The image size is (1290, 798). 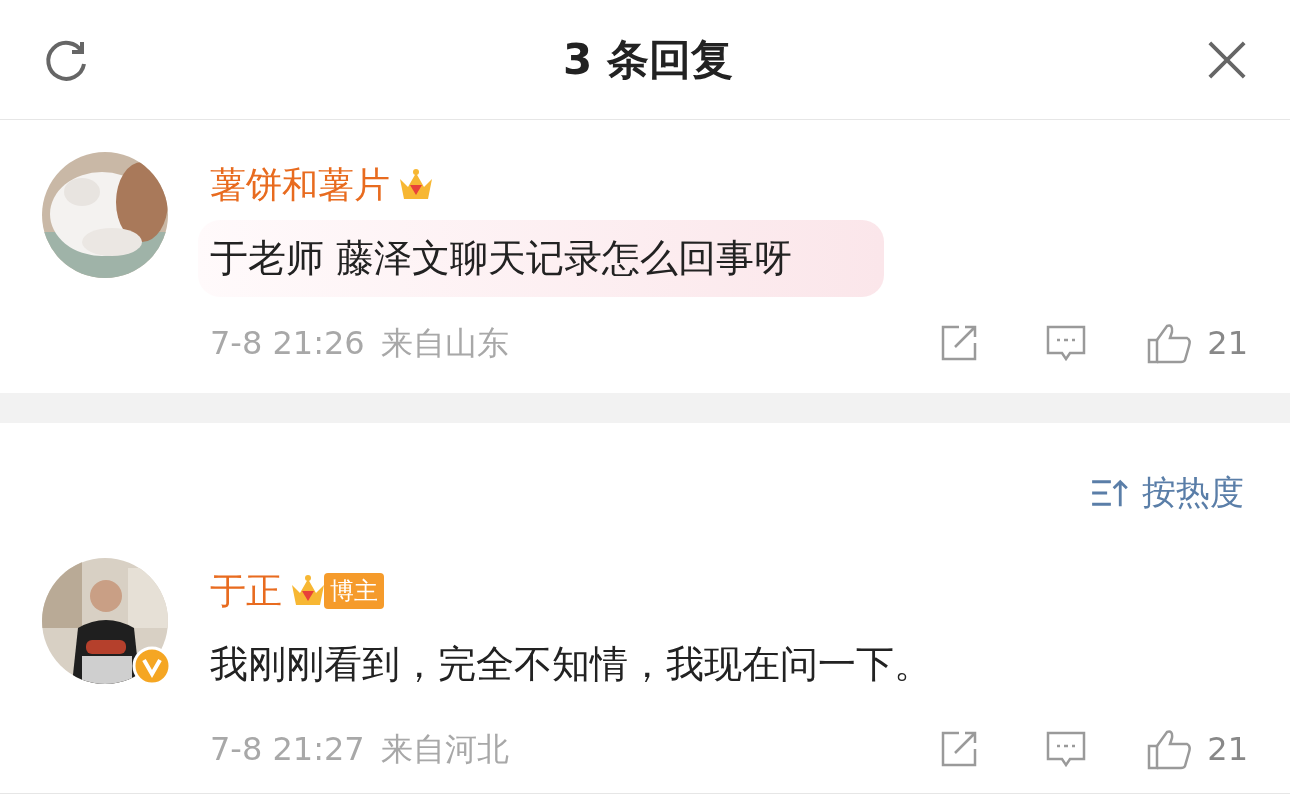 What do you see at coordinates (246, 591) in the screenshot?
I see `user-name: 于正` at bounding box center [246, 591].